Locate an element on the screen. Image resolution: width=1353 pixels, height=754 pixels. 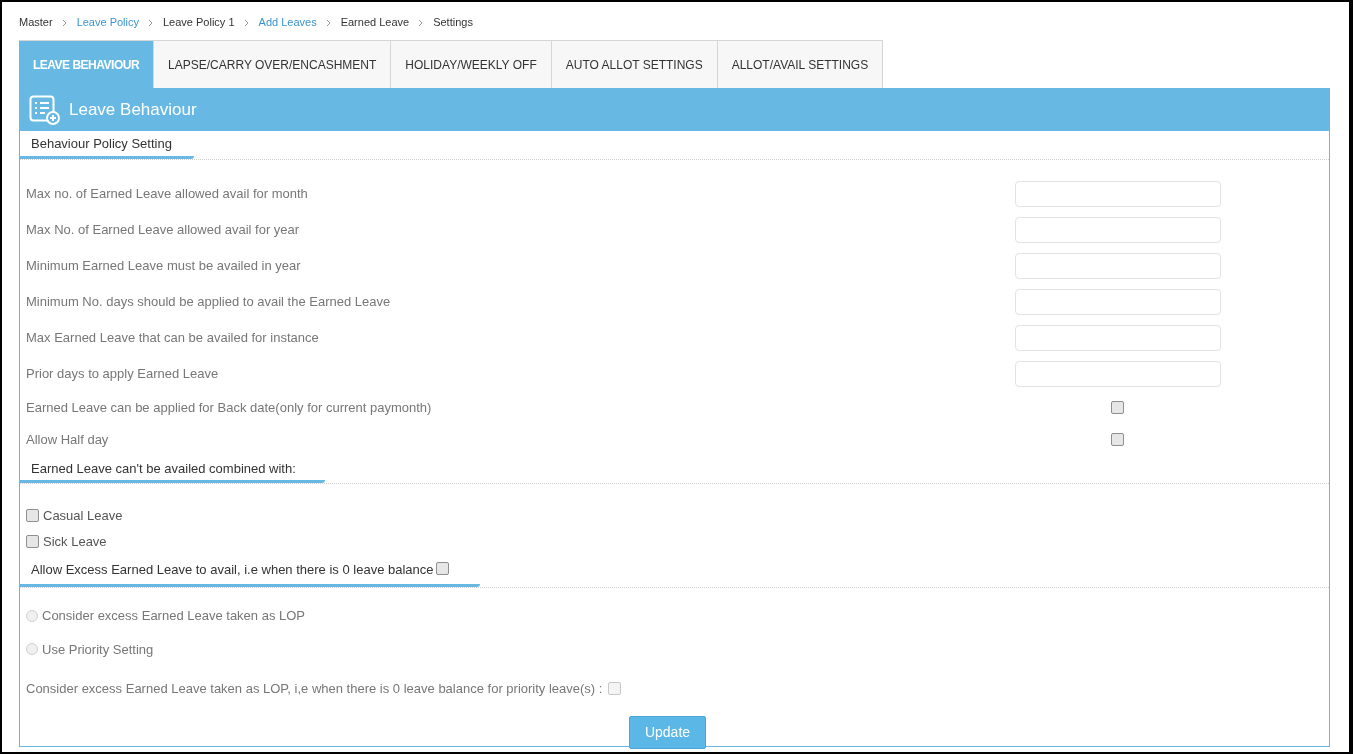
breadcrumb-item: Settings is located at coordinates (453, 23).